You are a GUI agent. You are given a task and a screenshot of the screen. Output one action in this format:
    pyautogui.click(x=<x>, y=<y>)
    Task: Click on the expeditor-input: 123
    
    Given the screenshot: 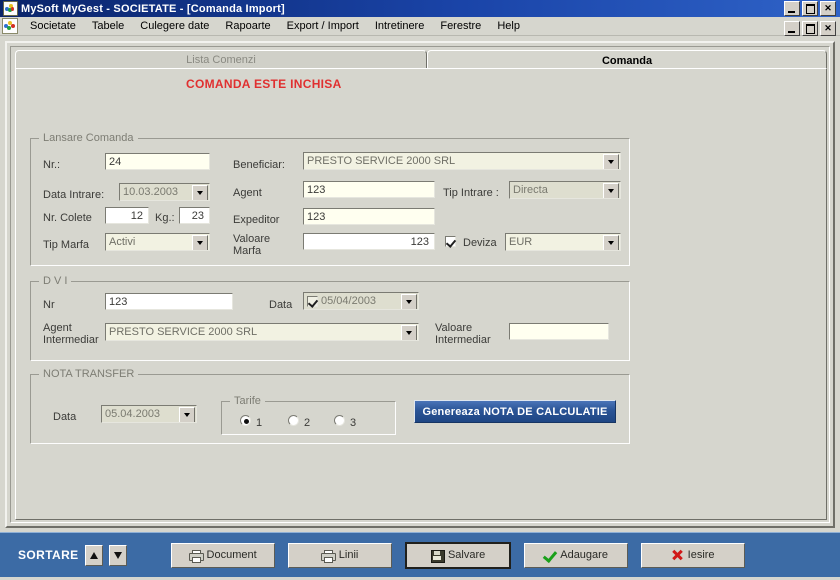 What is the action you would take?
    pyautogui.click(x=369, y=216)
    